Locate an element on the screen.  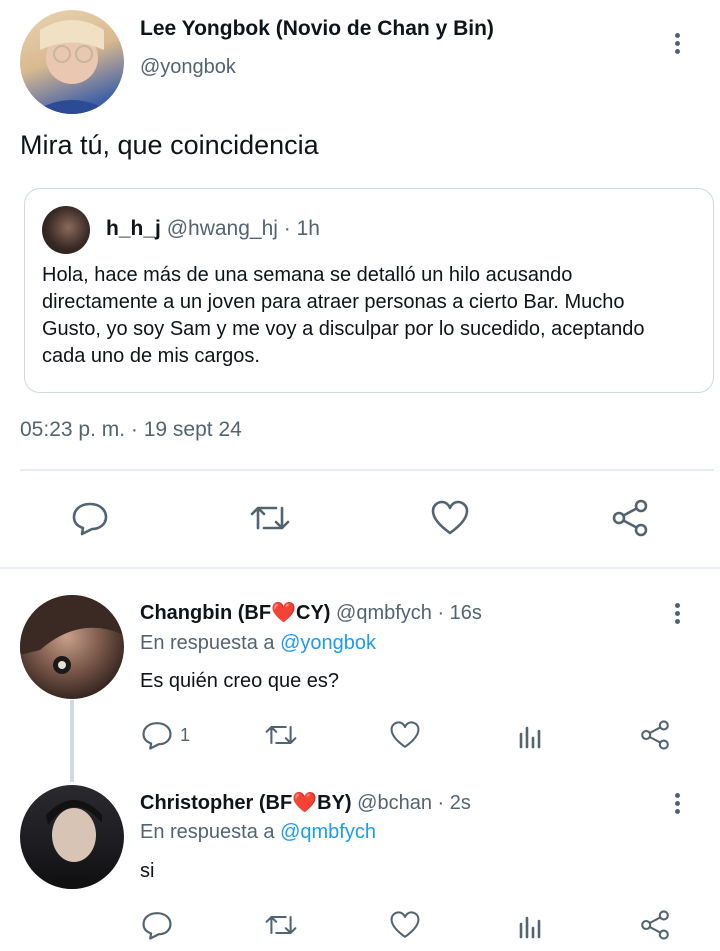
author-name: Lee Yongbok (Novio de Chan y Bin) is located at coordinates (317, 29).